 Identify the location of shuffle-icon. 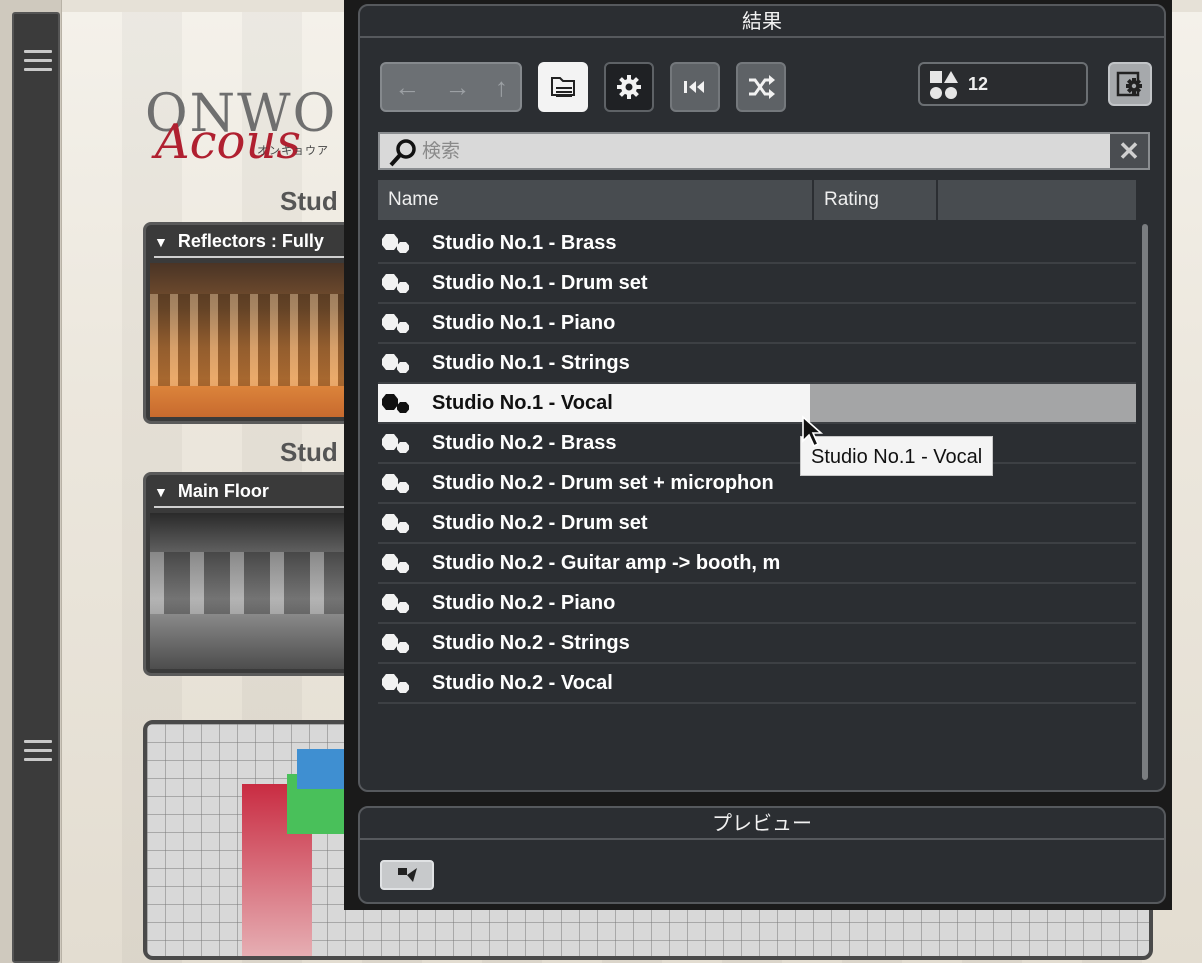
(762, 87).